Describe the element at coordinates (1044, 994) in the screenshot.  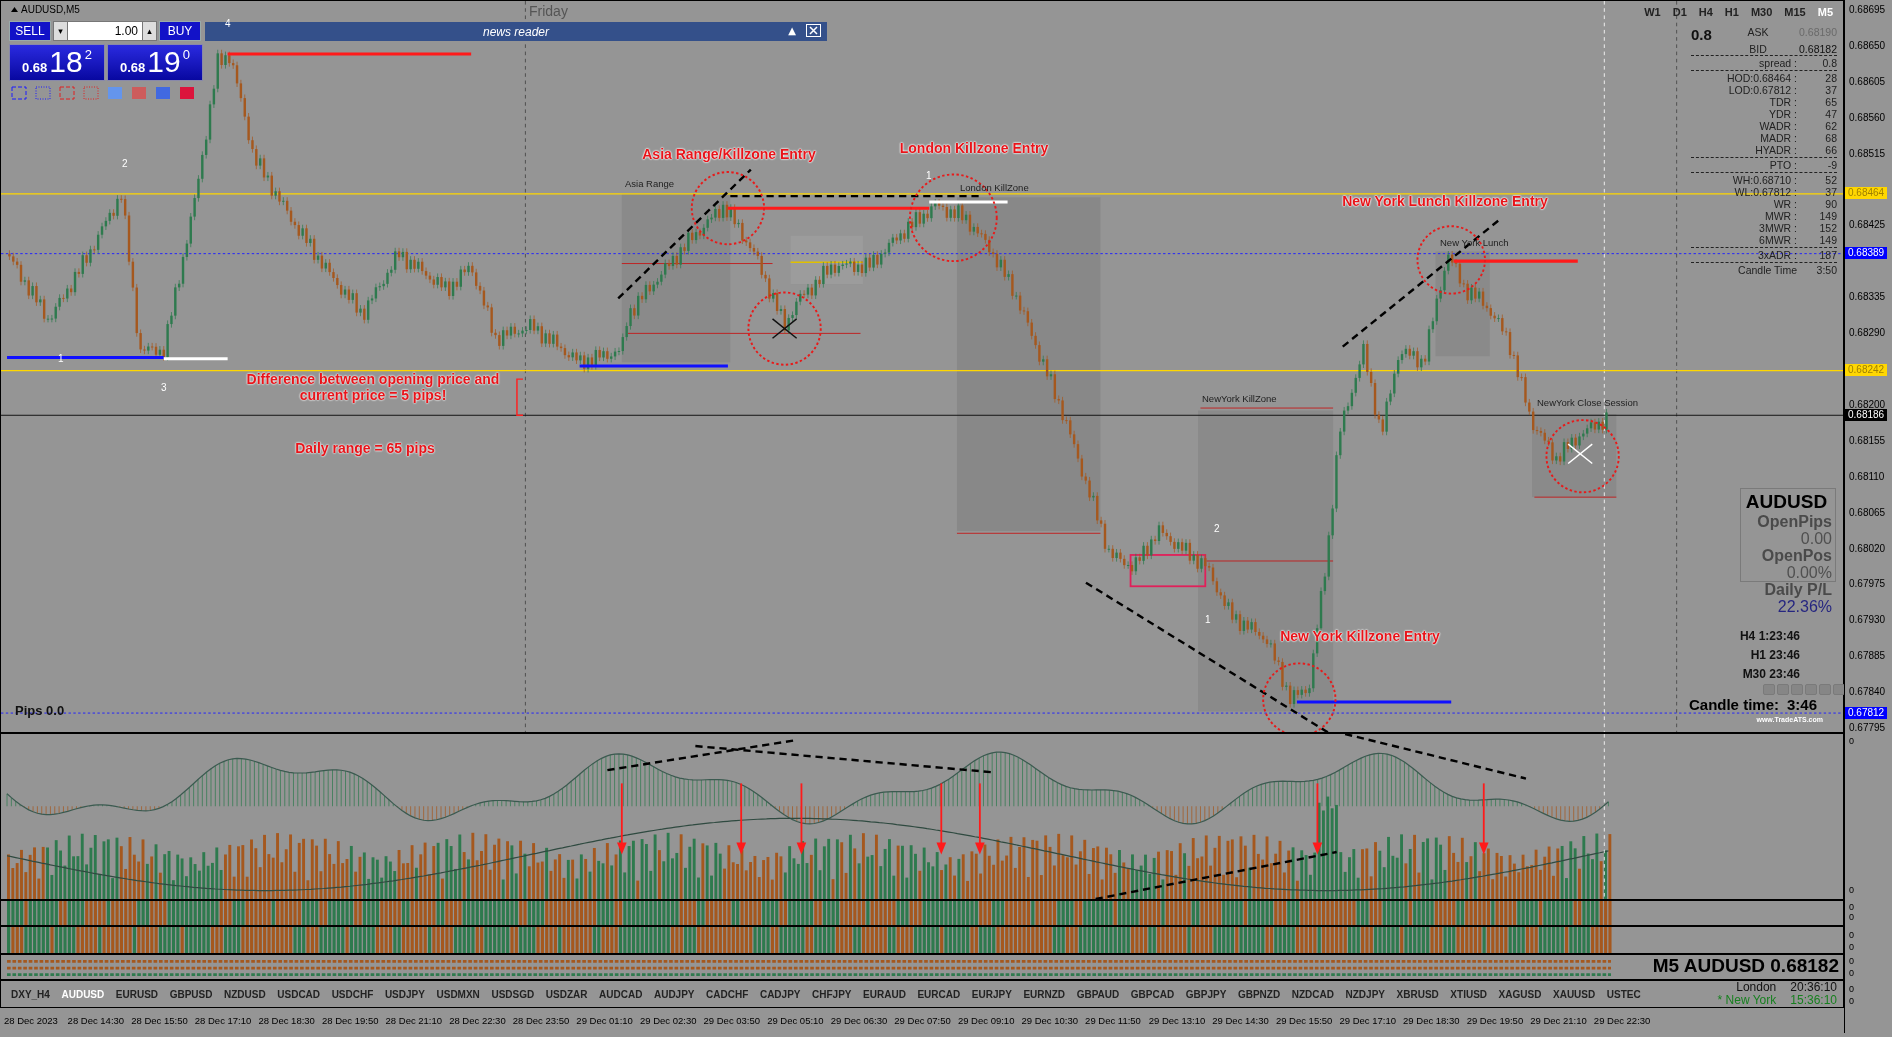
I see `symbol-button: EURNZD` at that location.